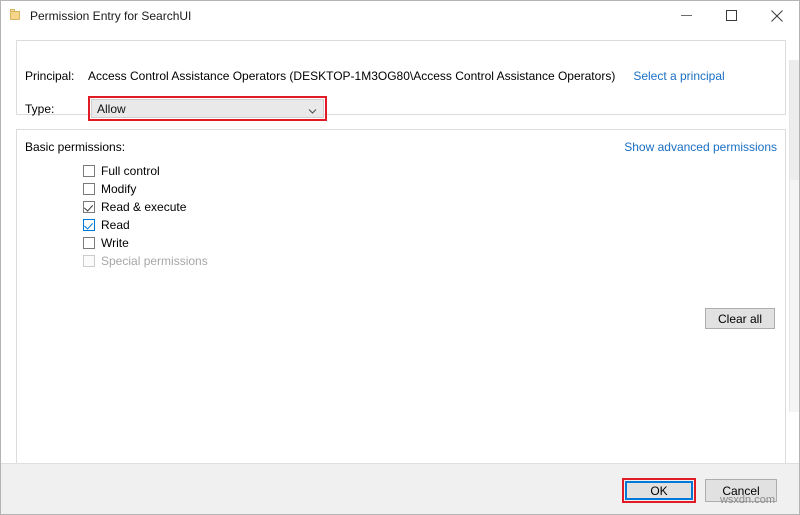  I want to click on folder-icon, so click(15, 15).